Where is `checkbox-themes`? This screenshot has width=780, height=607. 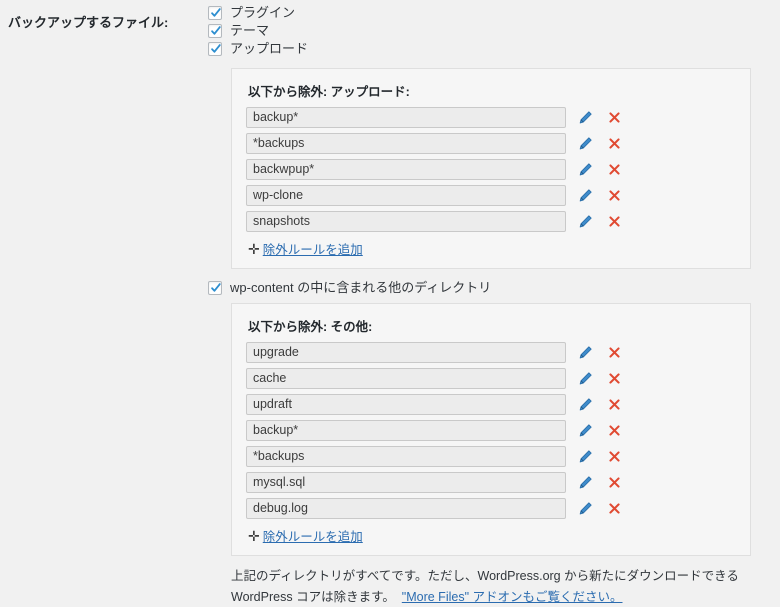
checkbox-themes is located at coordinates (215, 31).